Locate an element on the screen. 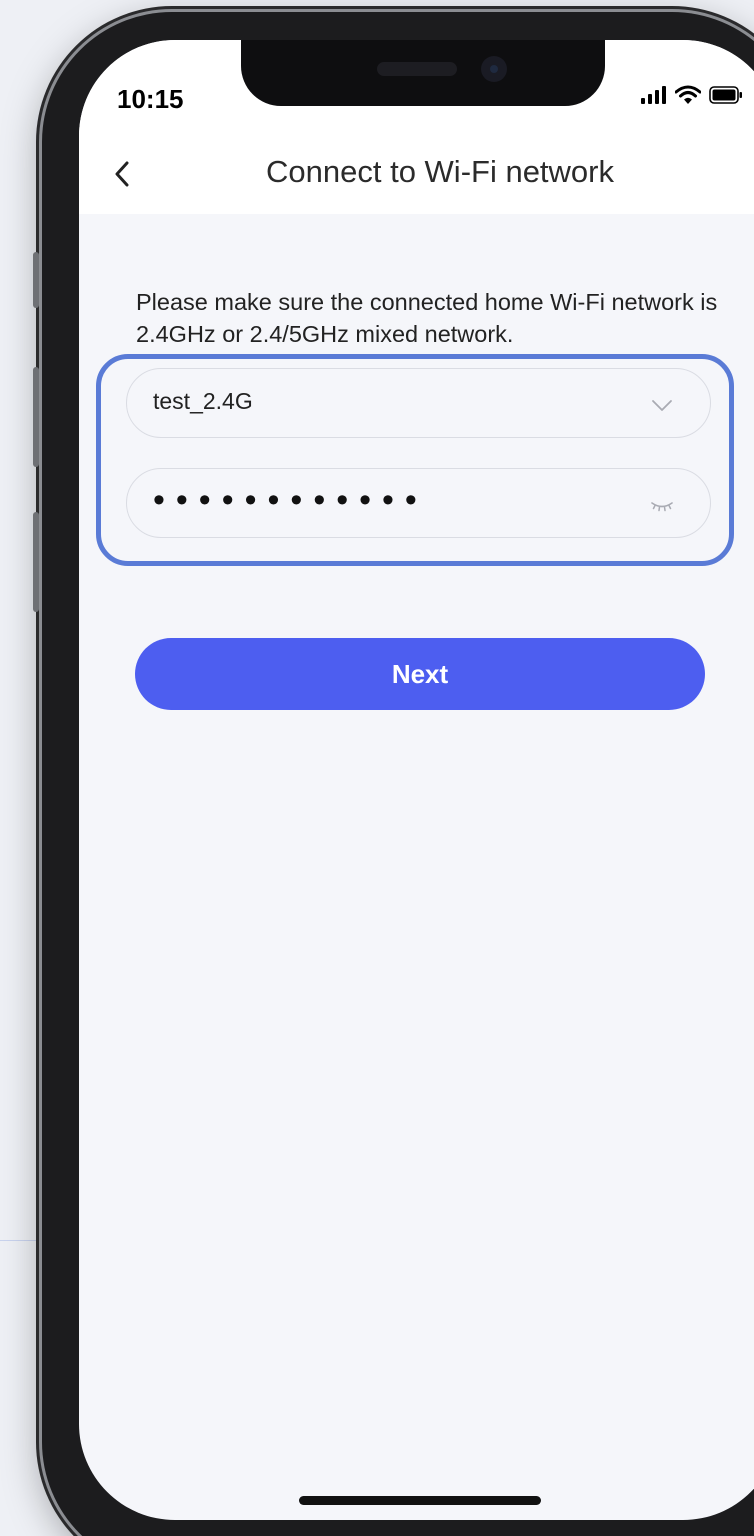 Image resolution: width=754 pixels, height=1536 pixels. ssid-select: test_2.4G is located at coordinates (418, 403).